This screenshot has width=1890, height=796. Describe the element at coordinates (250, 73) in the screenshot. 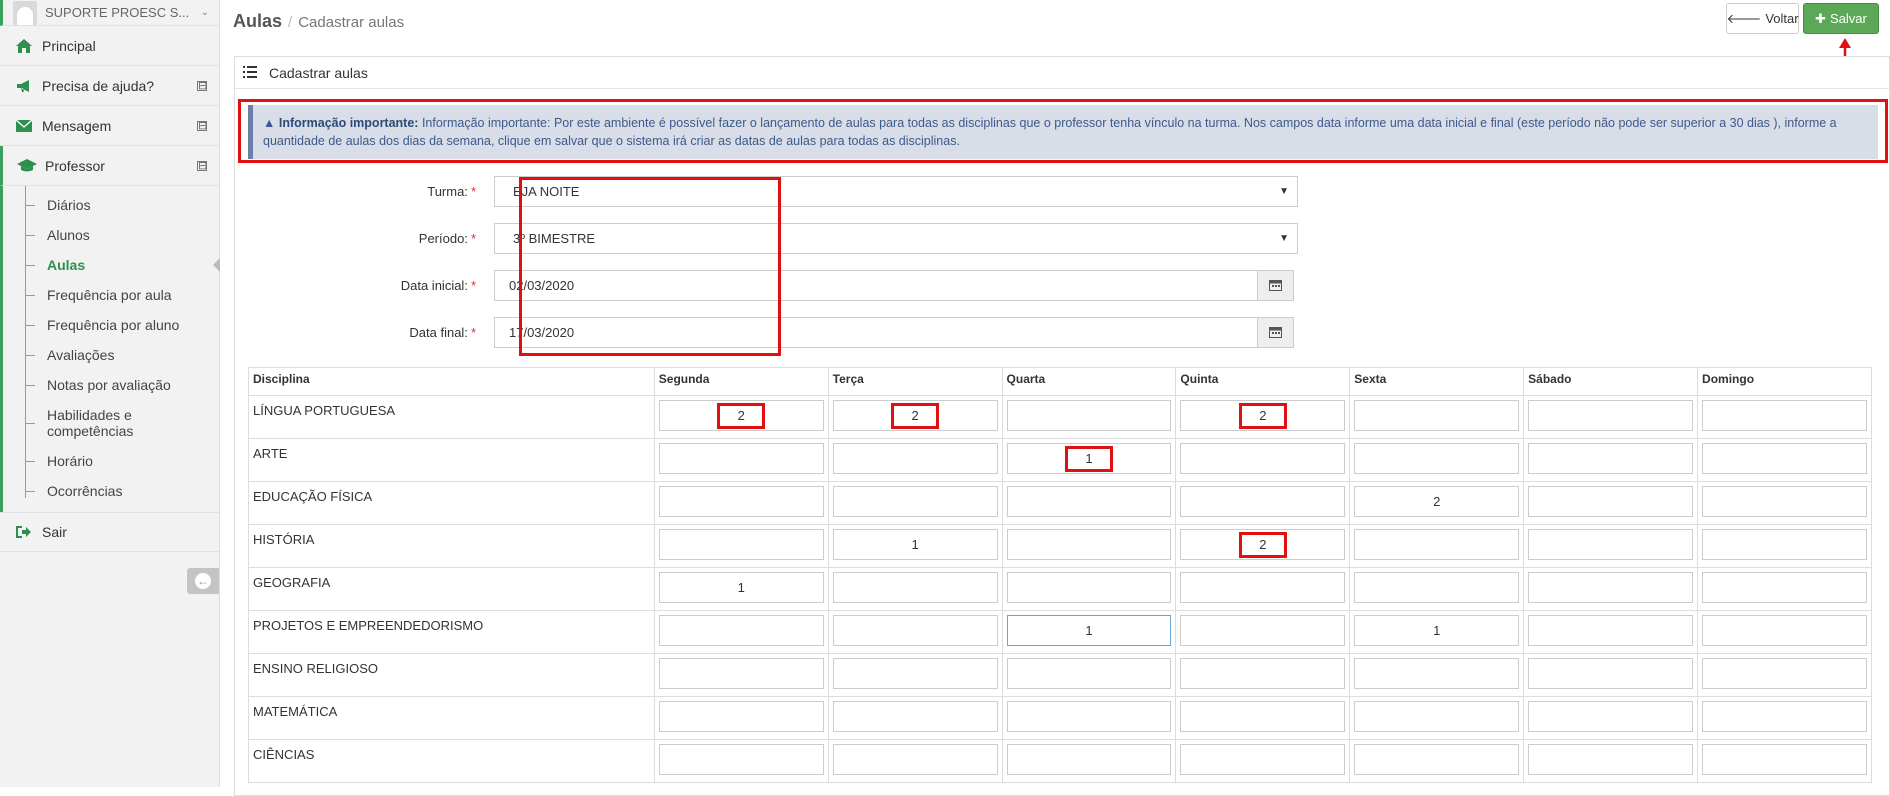

I see `list-icon` at that location.